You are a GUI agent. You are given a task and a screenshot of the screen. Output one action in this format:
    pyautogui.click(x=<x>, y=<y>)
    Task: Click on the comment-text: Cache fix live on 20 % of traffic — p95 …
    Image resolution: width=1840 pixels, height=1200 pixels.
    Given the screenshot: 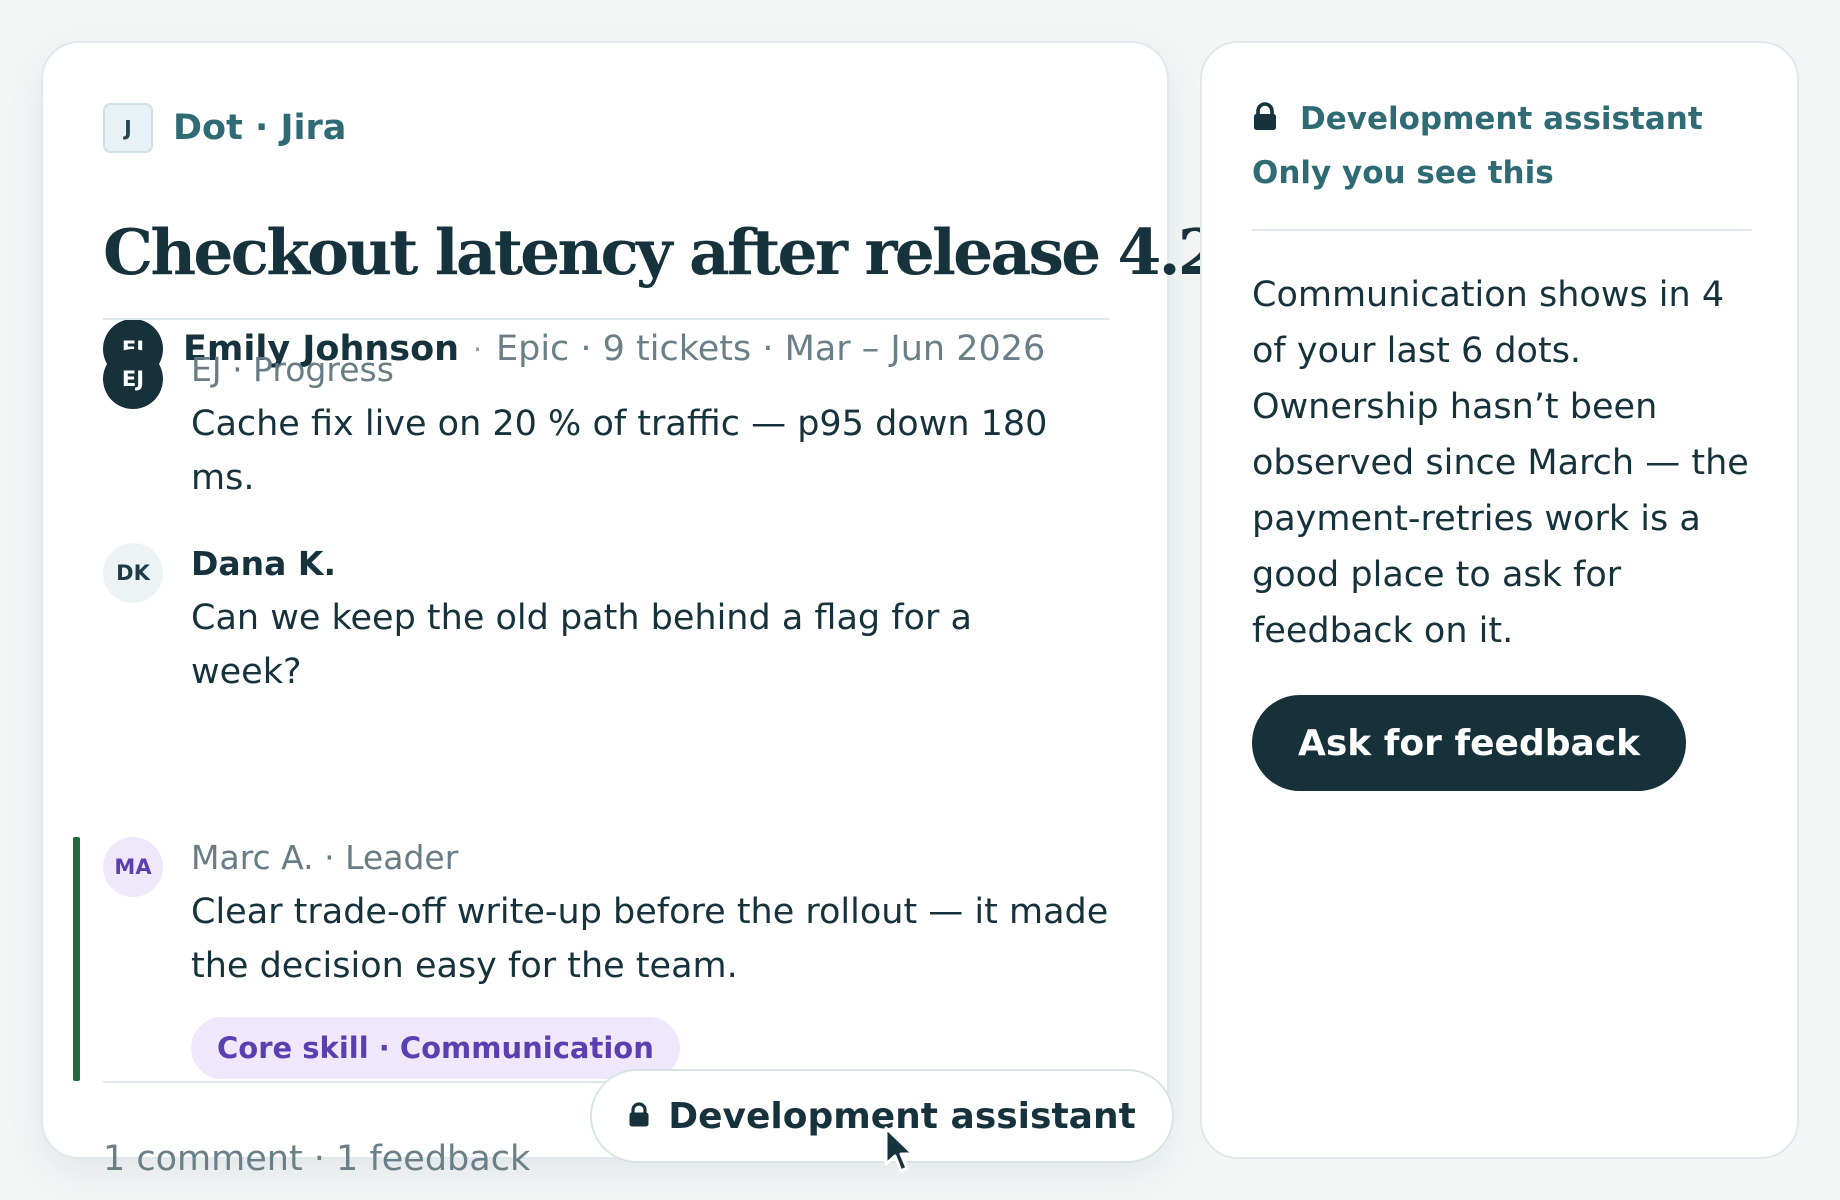 What is the action you would take?
    pyautogui.click(x=619, y=451)
    